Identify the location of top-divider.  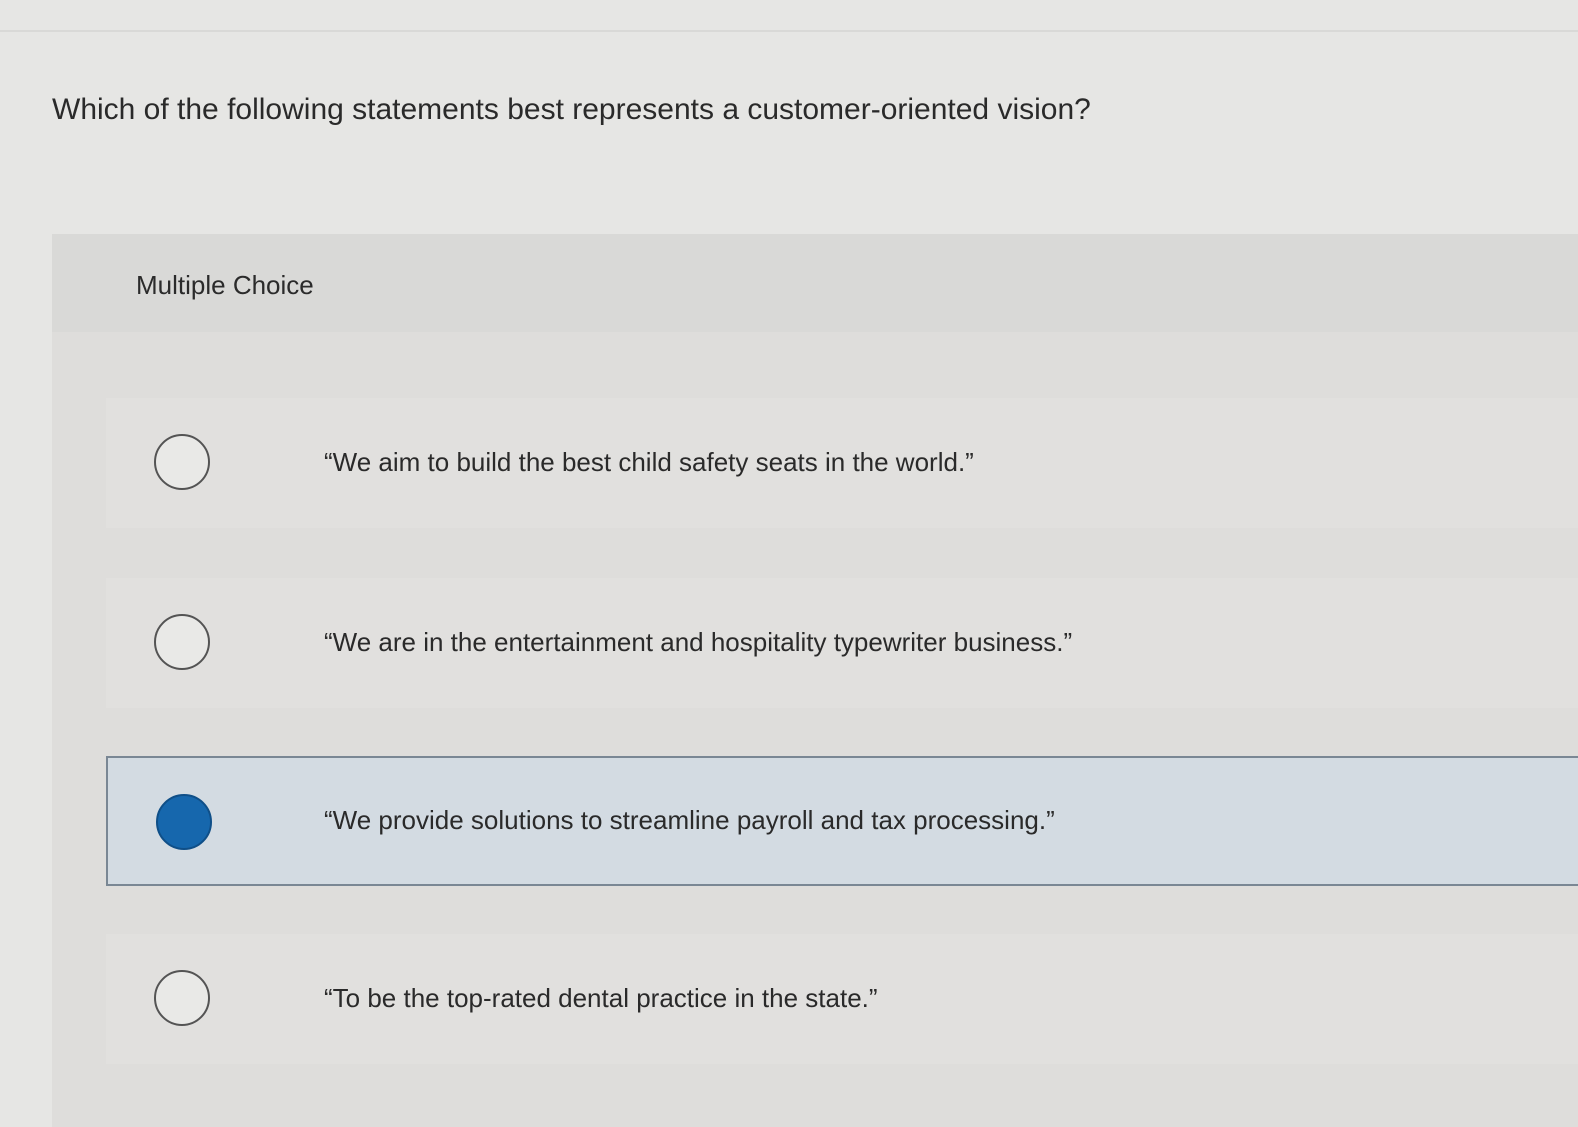
(789, 31).